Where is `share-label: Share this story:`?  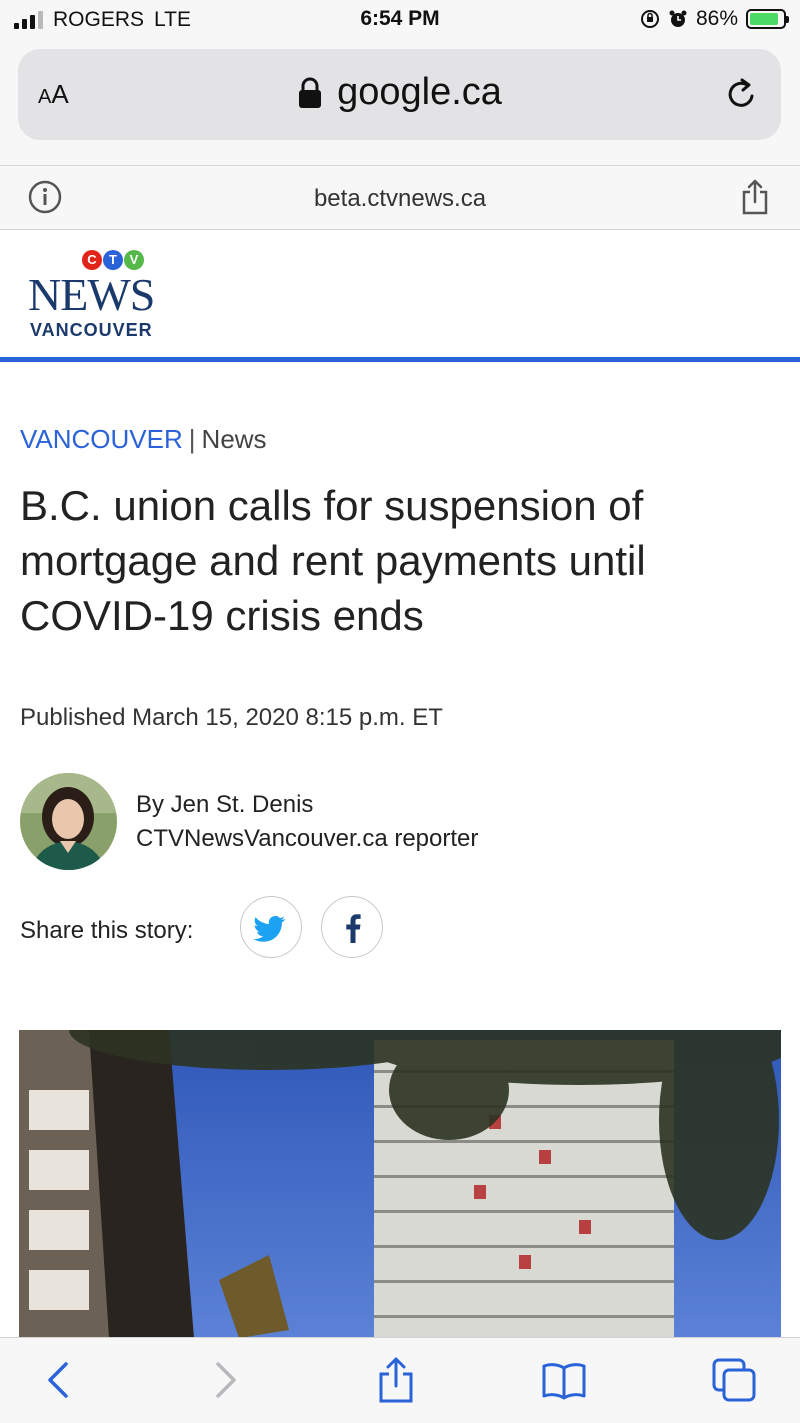
share-label: Share this story: is located at coordinates (107, 930).